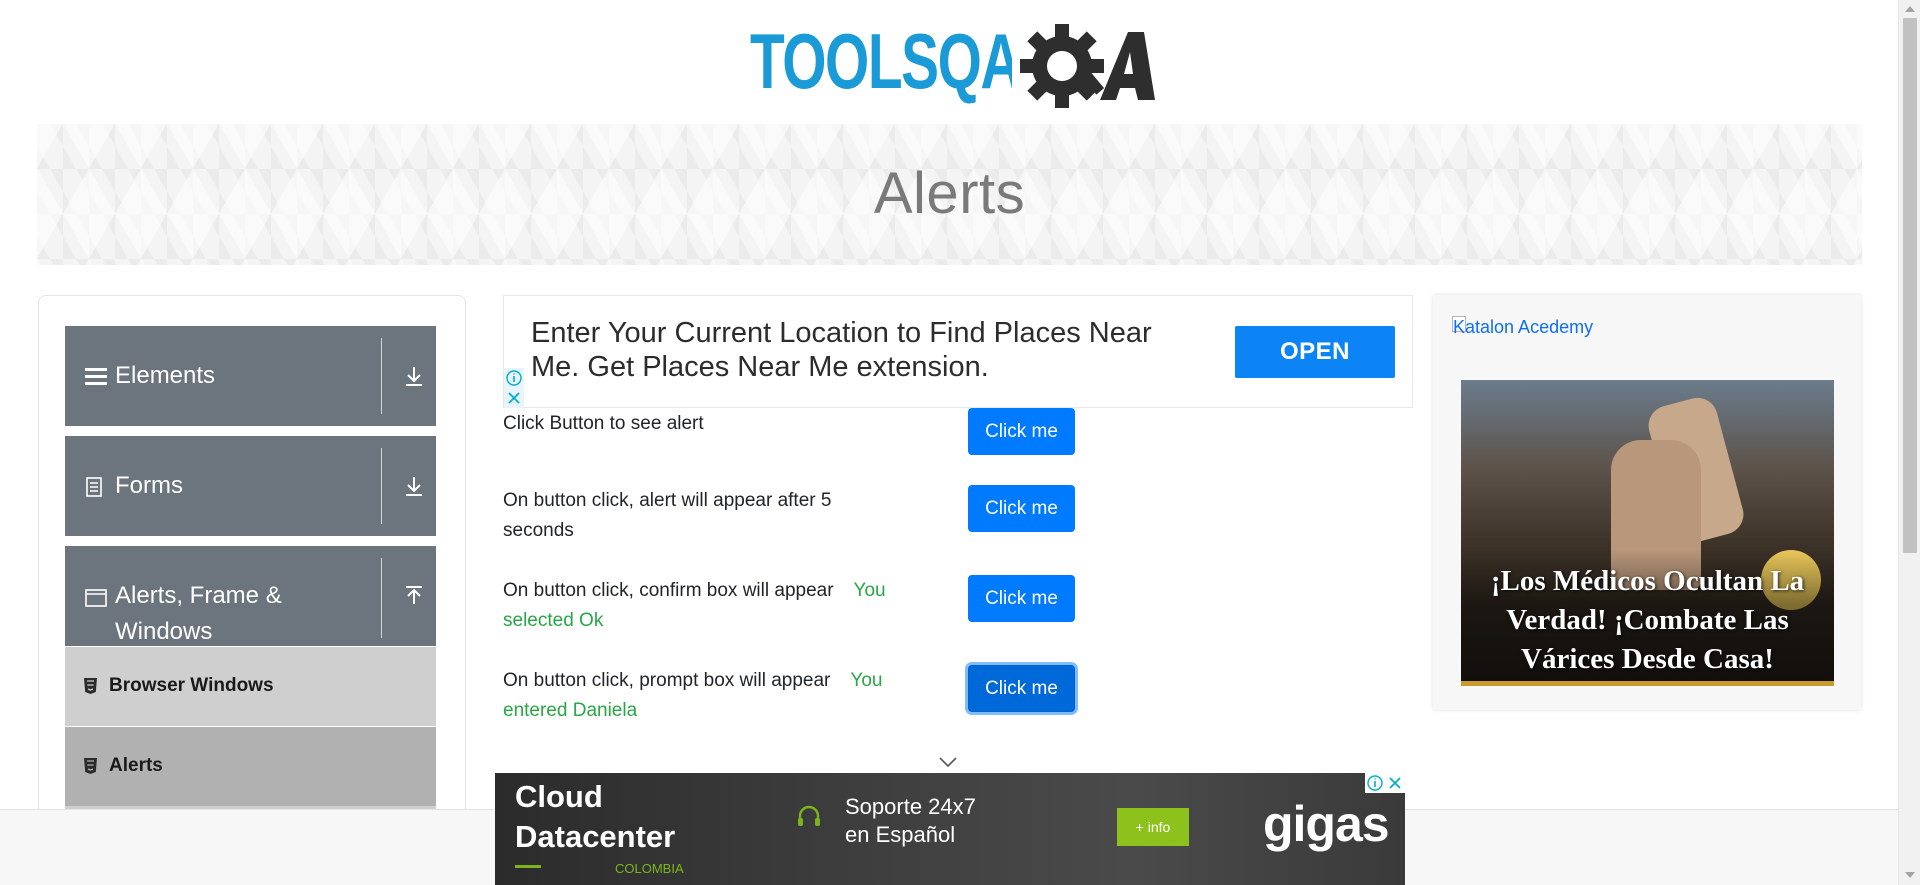 The width and height of the screenshot is (1920, 885). Describe the element at coordinates (164, 631) in the screenshot. I see `sidebar-group-label: Windows` at that location.